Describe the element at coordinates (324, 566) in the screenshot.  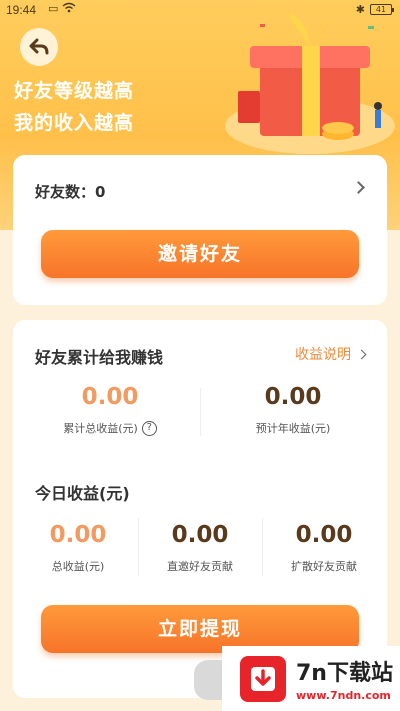
I see `spread-friends-label: 扩散好友贡献` at that location.